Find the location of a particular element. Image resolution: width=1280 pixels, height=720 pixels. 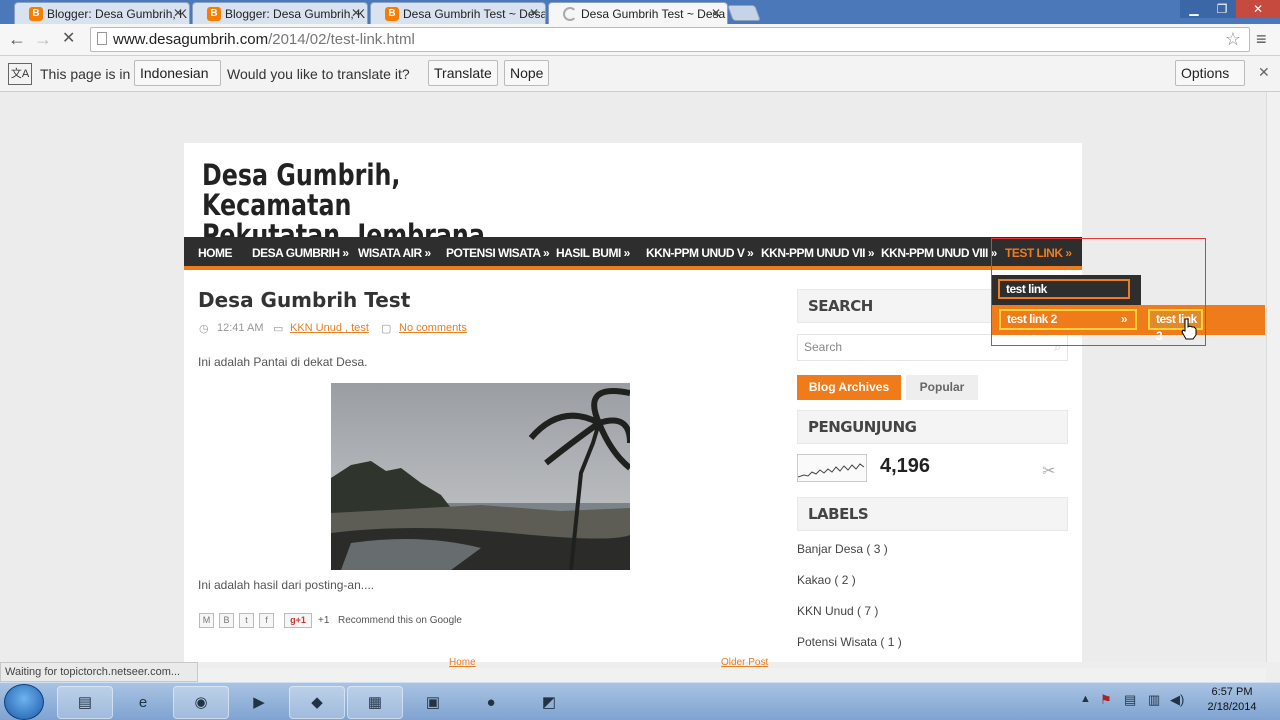

plusone-count: +1 is located at coordinates (324, 620).